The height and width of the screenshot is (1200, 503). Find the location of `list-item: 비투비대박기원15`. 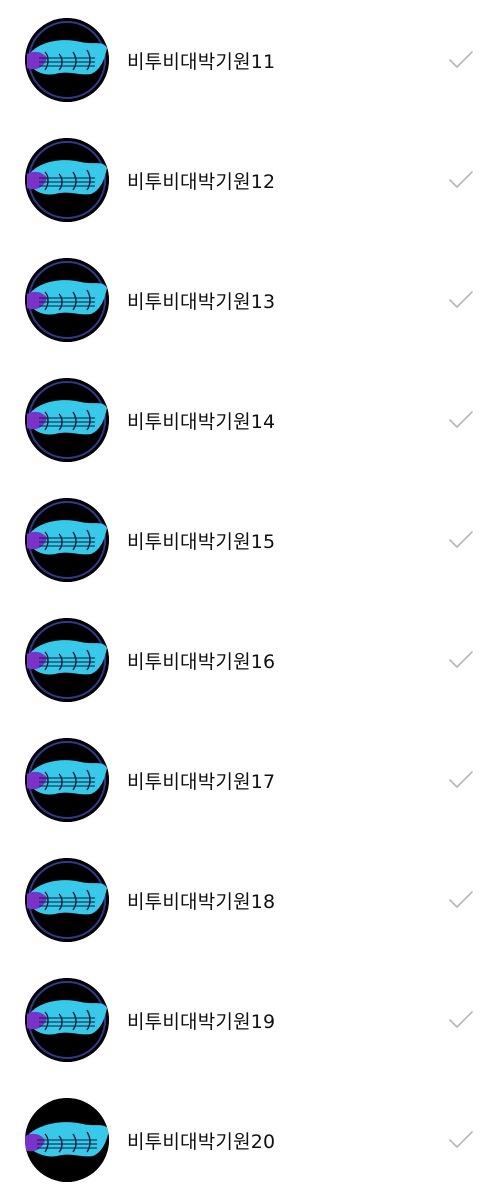

list-item: 비투비대박기원15 is located at coordinates (251, 540).